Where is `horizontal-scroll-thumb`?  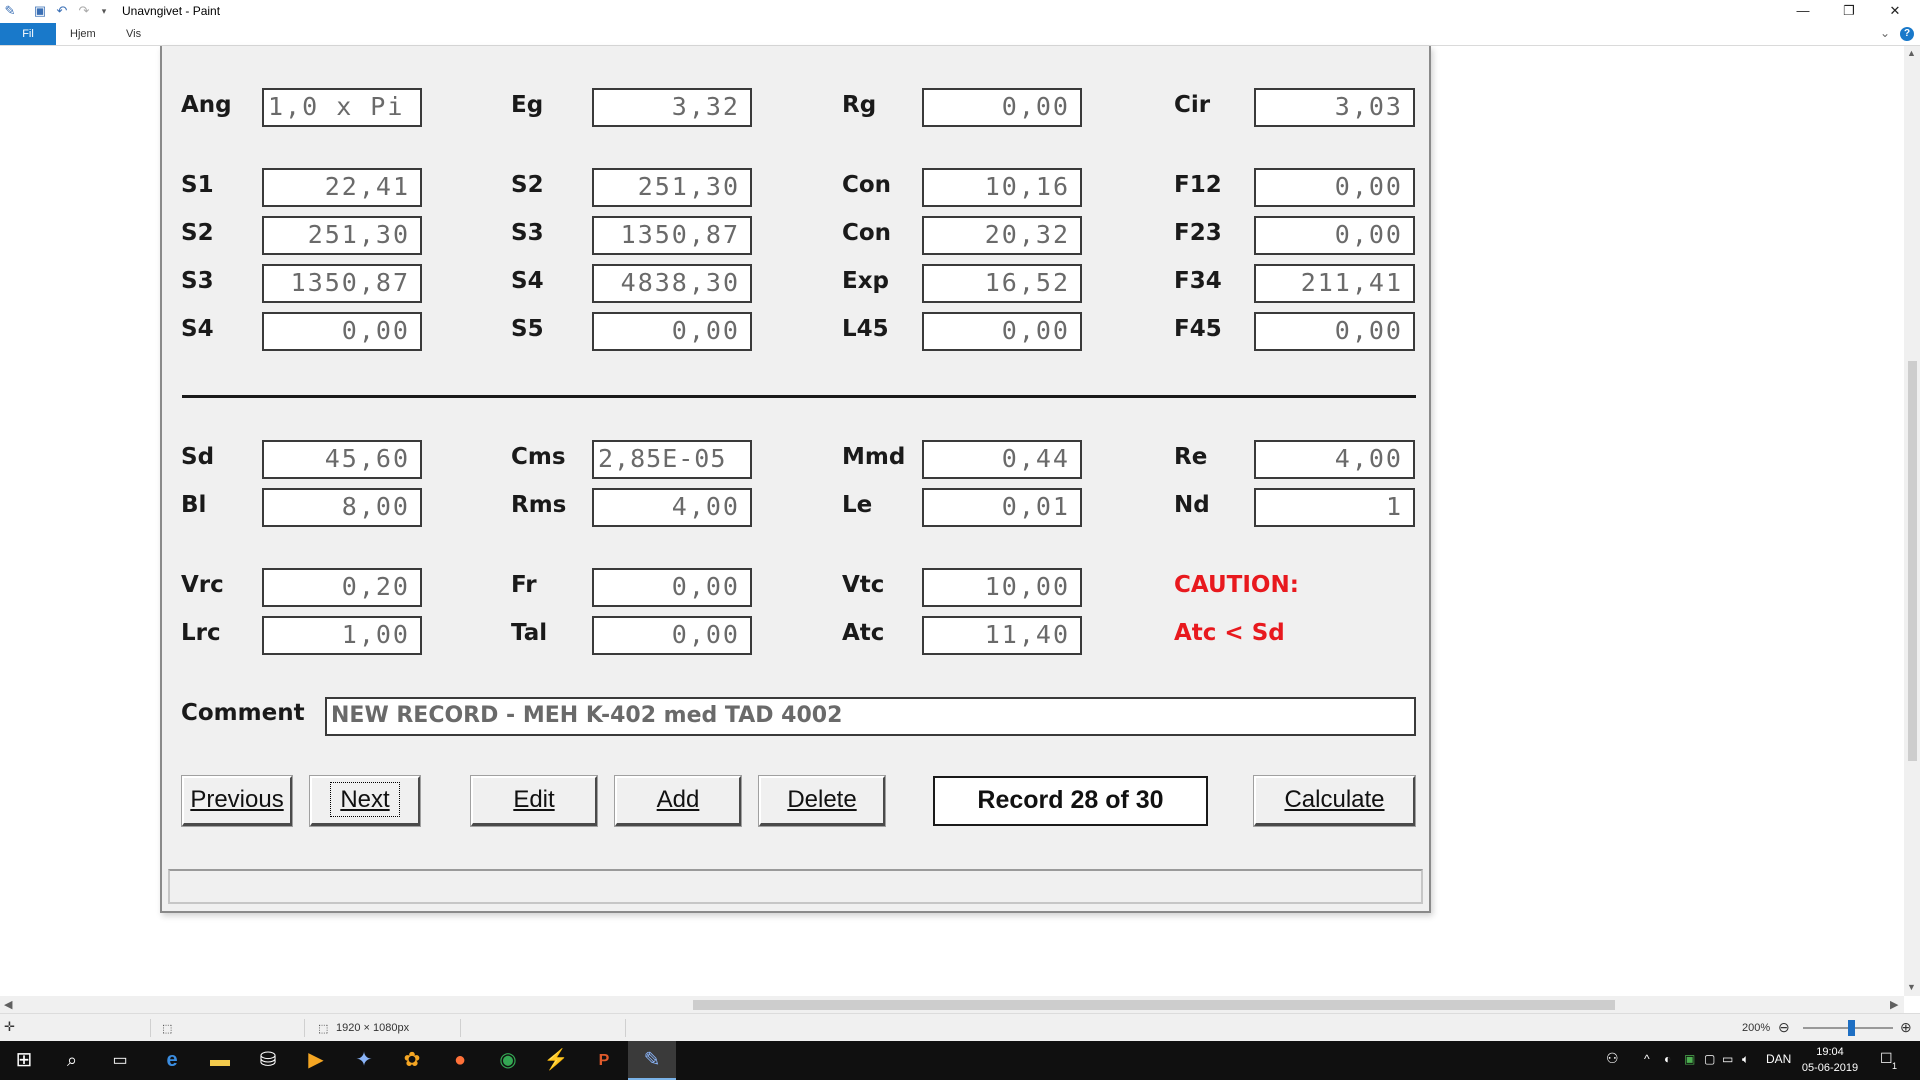 horizontal-scroll-thumb is located at coordinates (1154, 1005).